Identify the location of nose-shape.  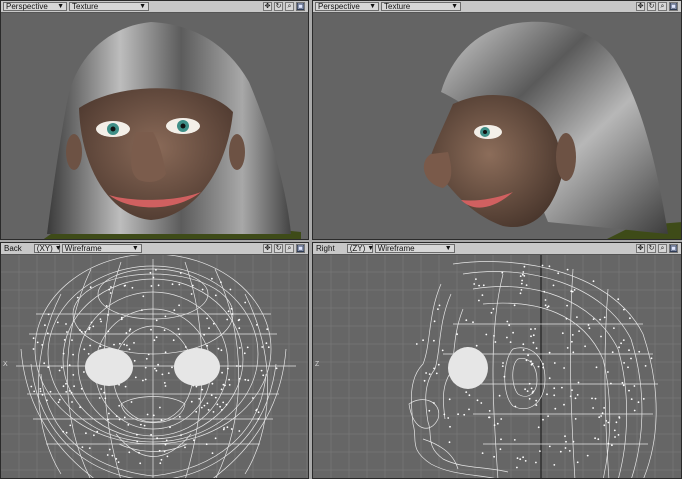
(437, 170).